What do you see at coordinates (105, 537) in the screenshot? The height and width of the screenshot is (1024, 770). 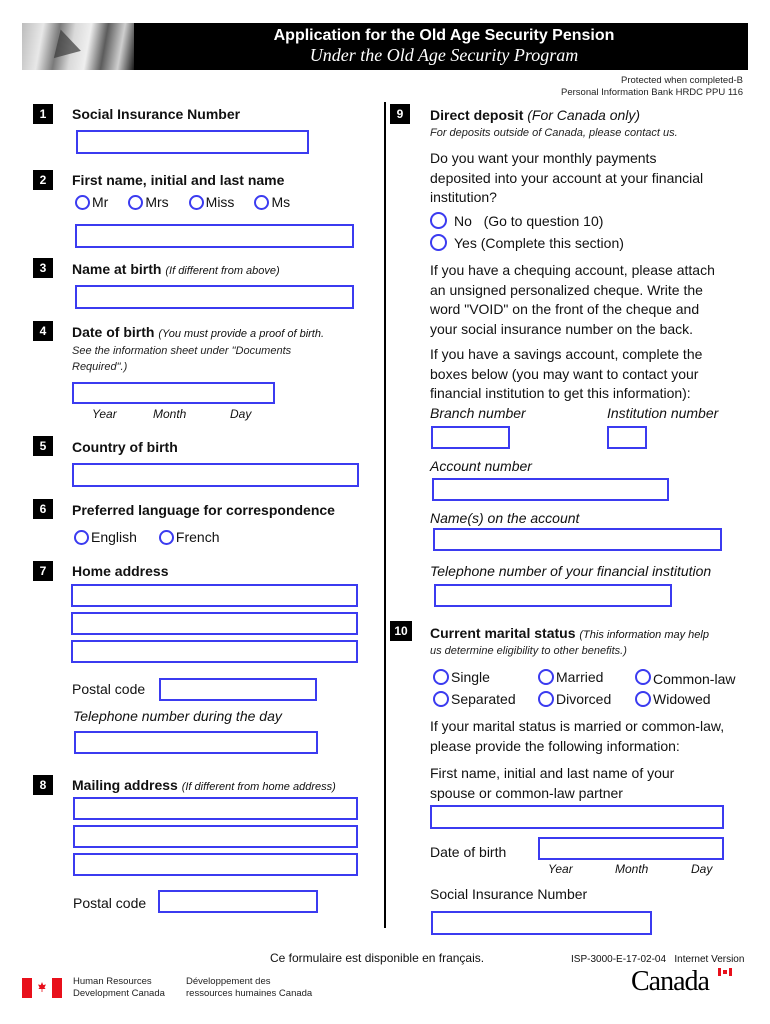 I see `language-radio-english: English` at bounding box center [105, 537].